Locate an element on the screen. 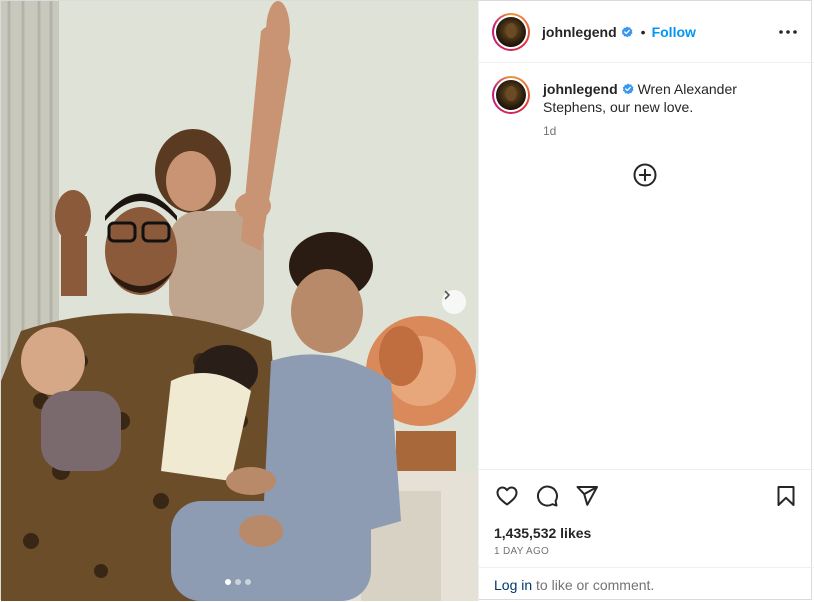 The image size is (814, 602). comment-button is located at coordinates (547, 496).